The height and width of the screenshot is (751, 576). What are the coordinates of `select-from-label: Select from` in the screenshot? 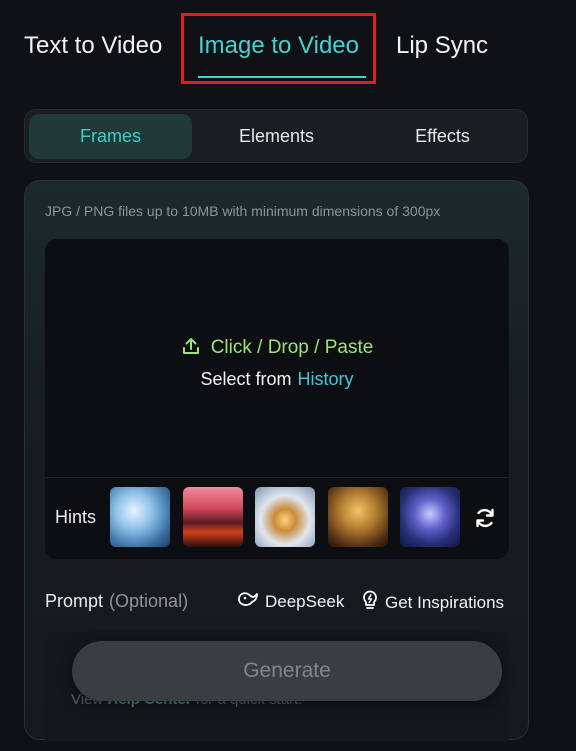 It's located at (246, 379).